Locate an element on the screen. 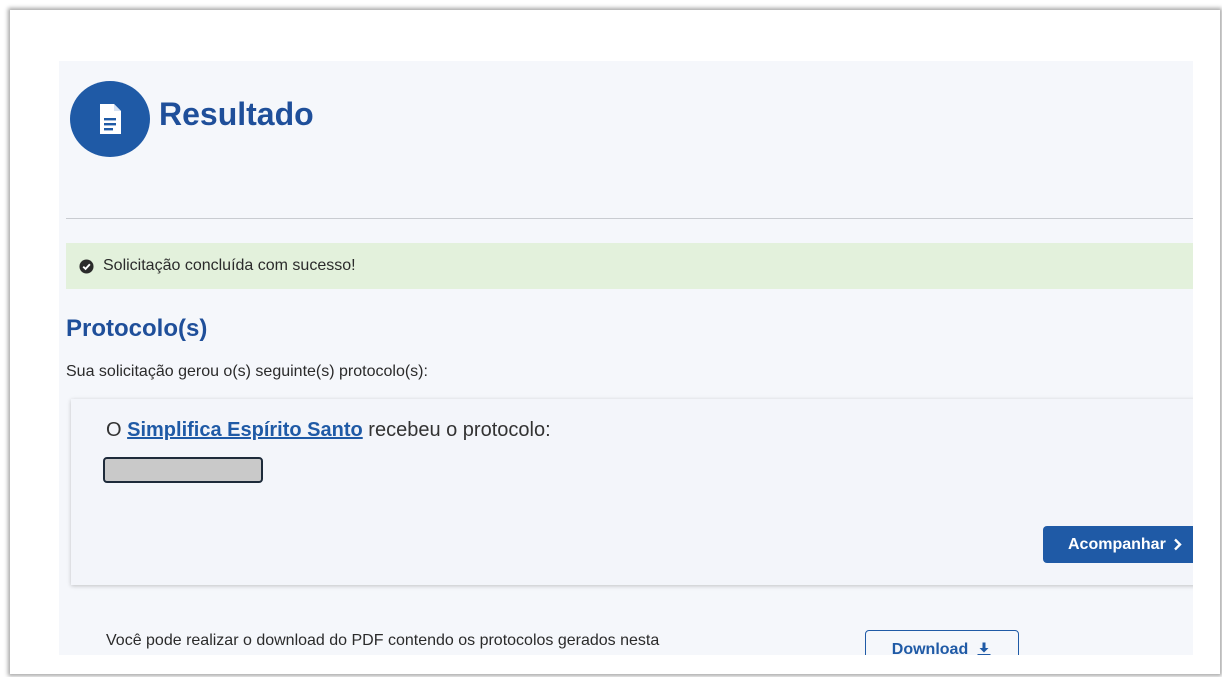  track-button: Acompanhar is located at coordinates (1118, 544).